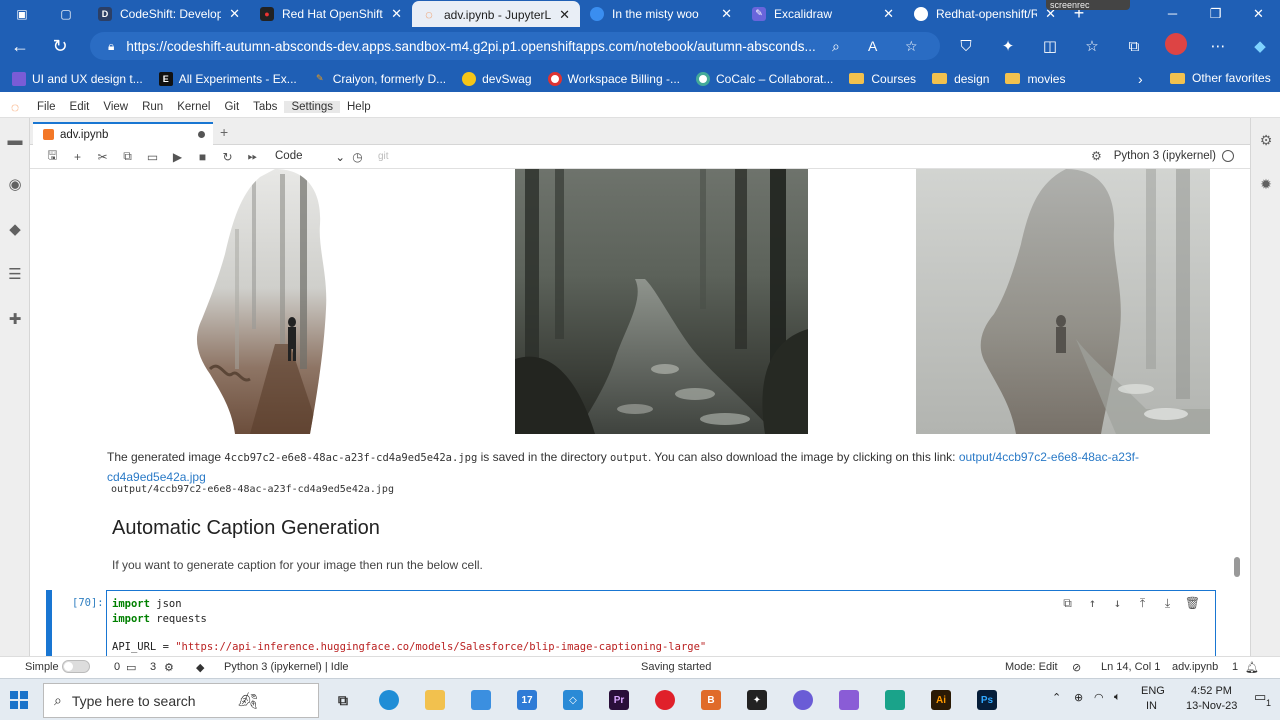  What do you see at coordinates (1153, 691) in the screenshot?
I see `language-indicator: ENG` at bounding box center [1153, 691].